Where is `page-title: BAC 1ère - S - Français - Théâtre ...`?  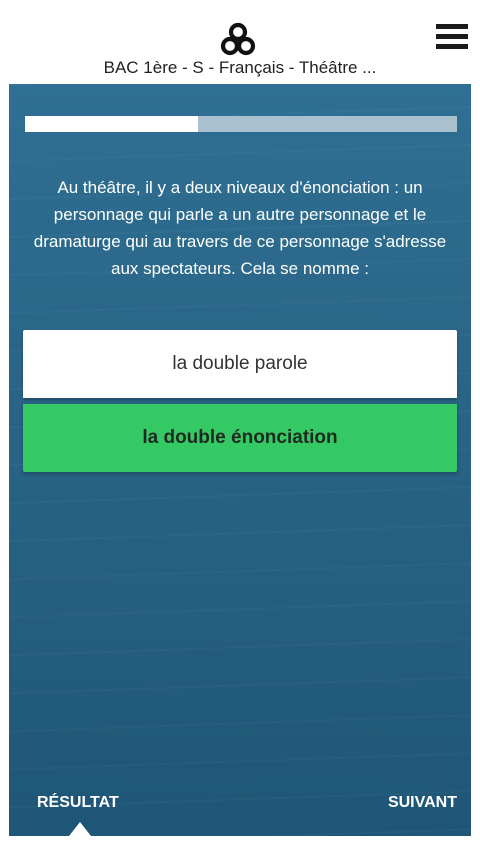 page-title: BAC 1ère - S - Français - Théâtre ... is located at coordinates (240, 67).